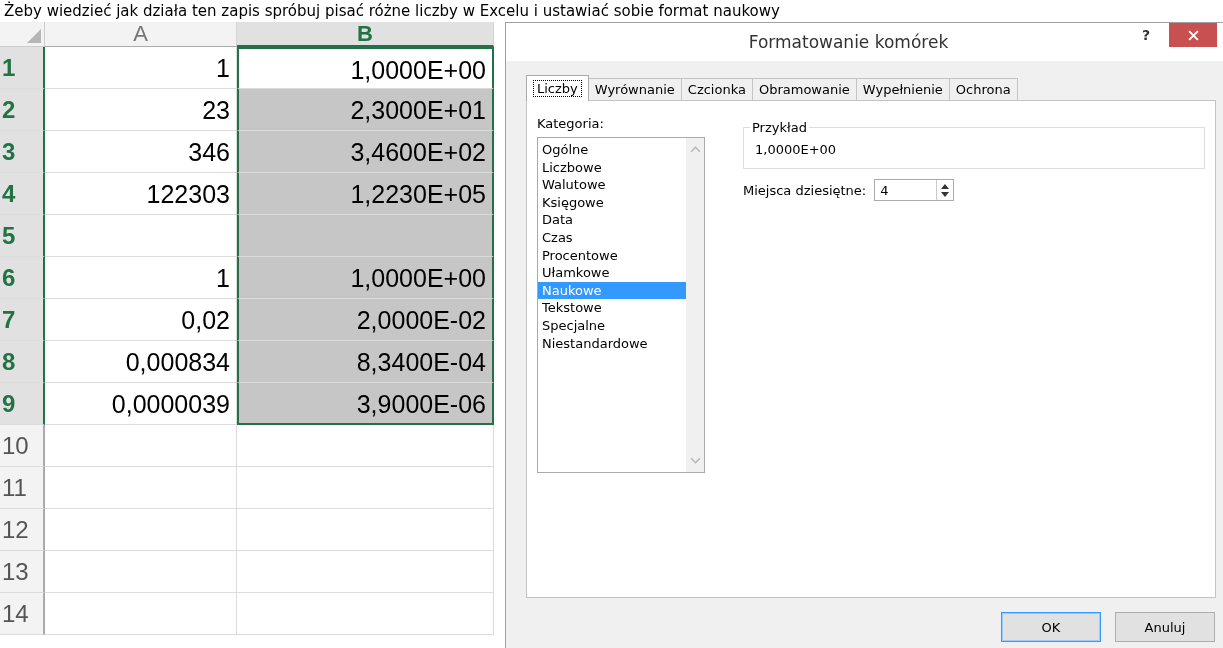 This screenshot has width=1223, height=648. I want to click on table-cell: 1,2230E+05, so click(365, 194).